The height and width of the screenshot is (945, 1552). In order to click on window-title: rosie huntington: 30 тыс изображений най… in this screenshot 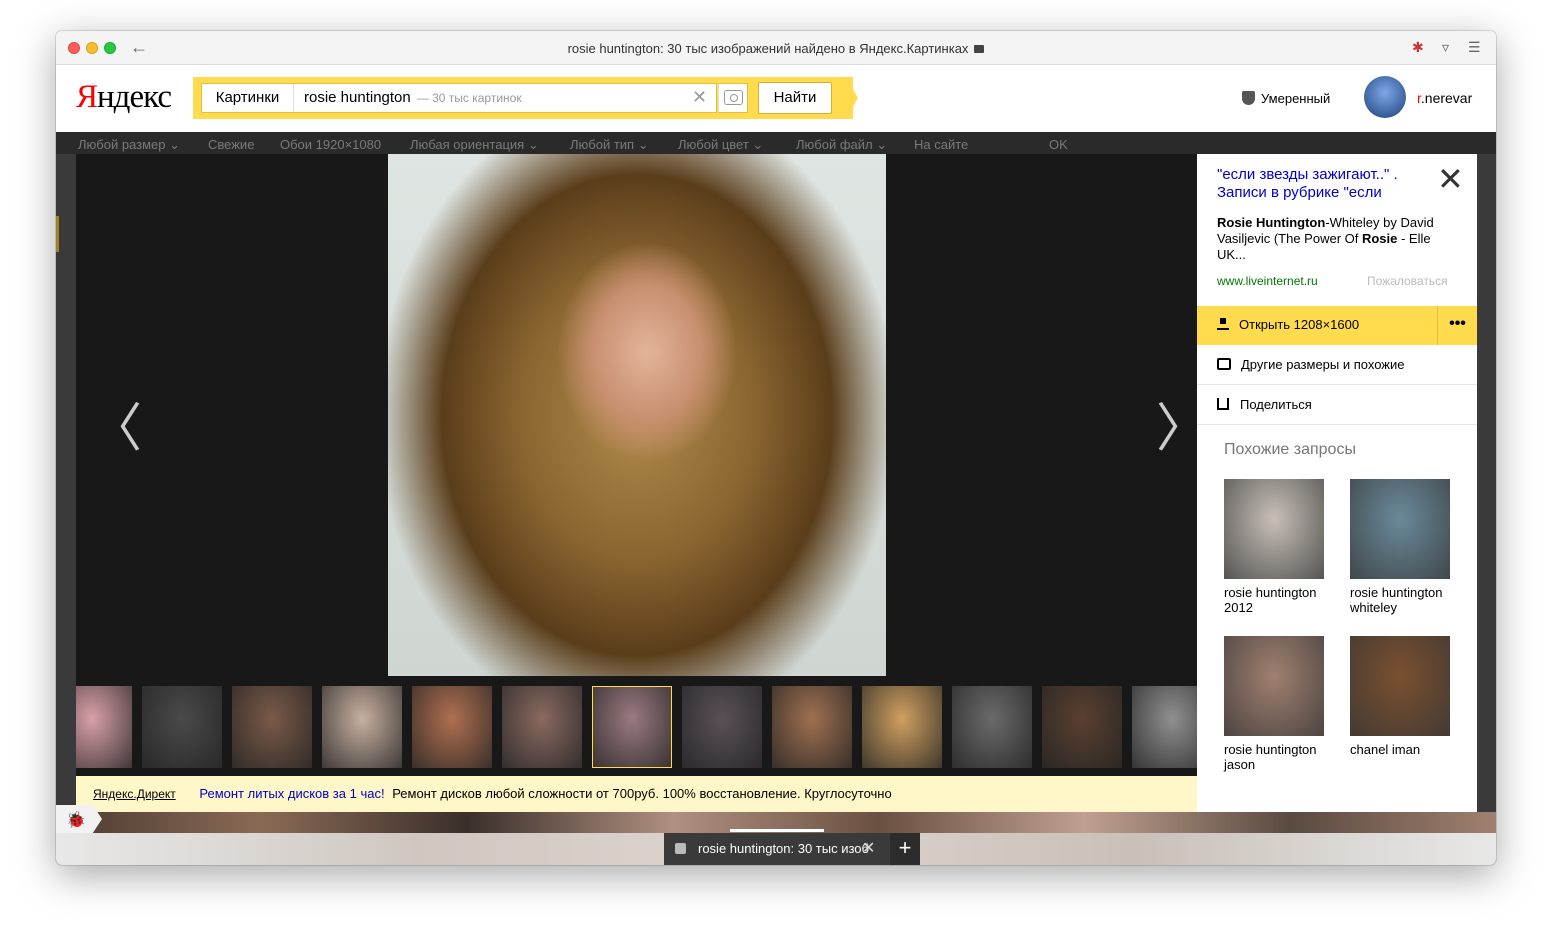, I will do `click(776, 48)`.